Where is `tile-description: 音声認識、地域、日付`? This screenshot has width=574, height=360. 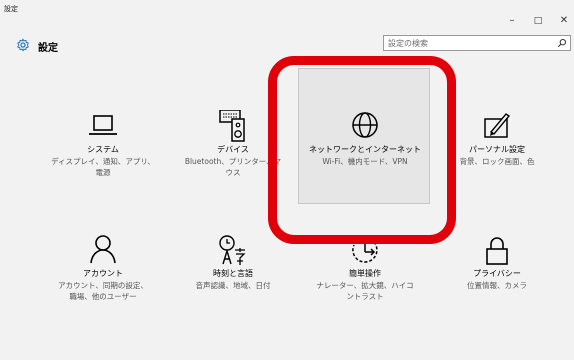 tile-description: 音声認識、地域、日付 is located at coordinates (233, 285).